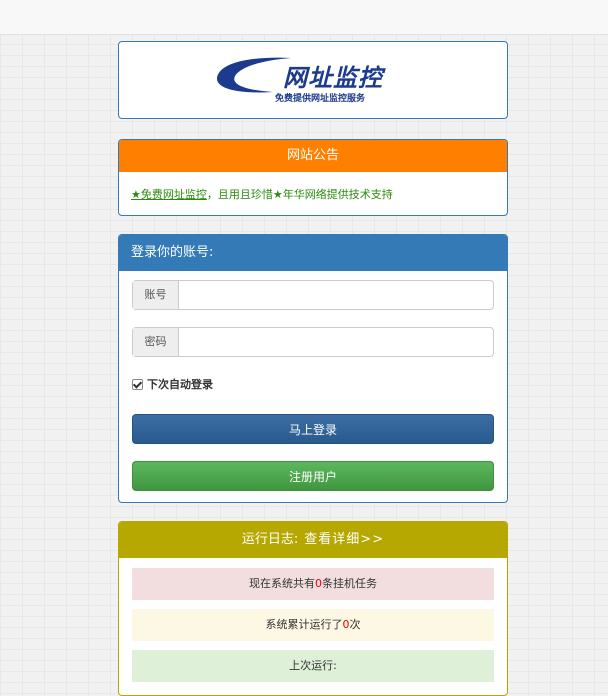 The image size is (608, 696). I want to click on logo-title: 网址监控, so click(333, 77).